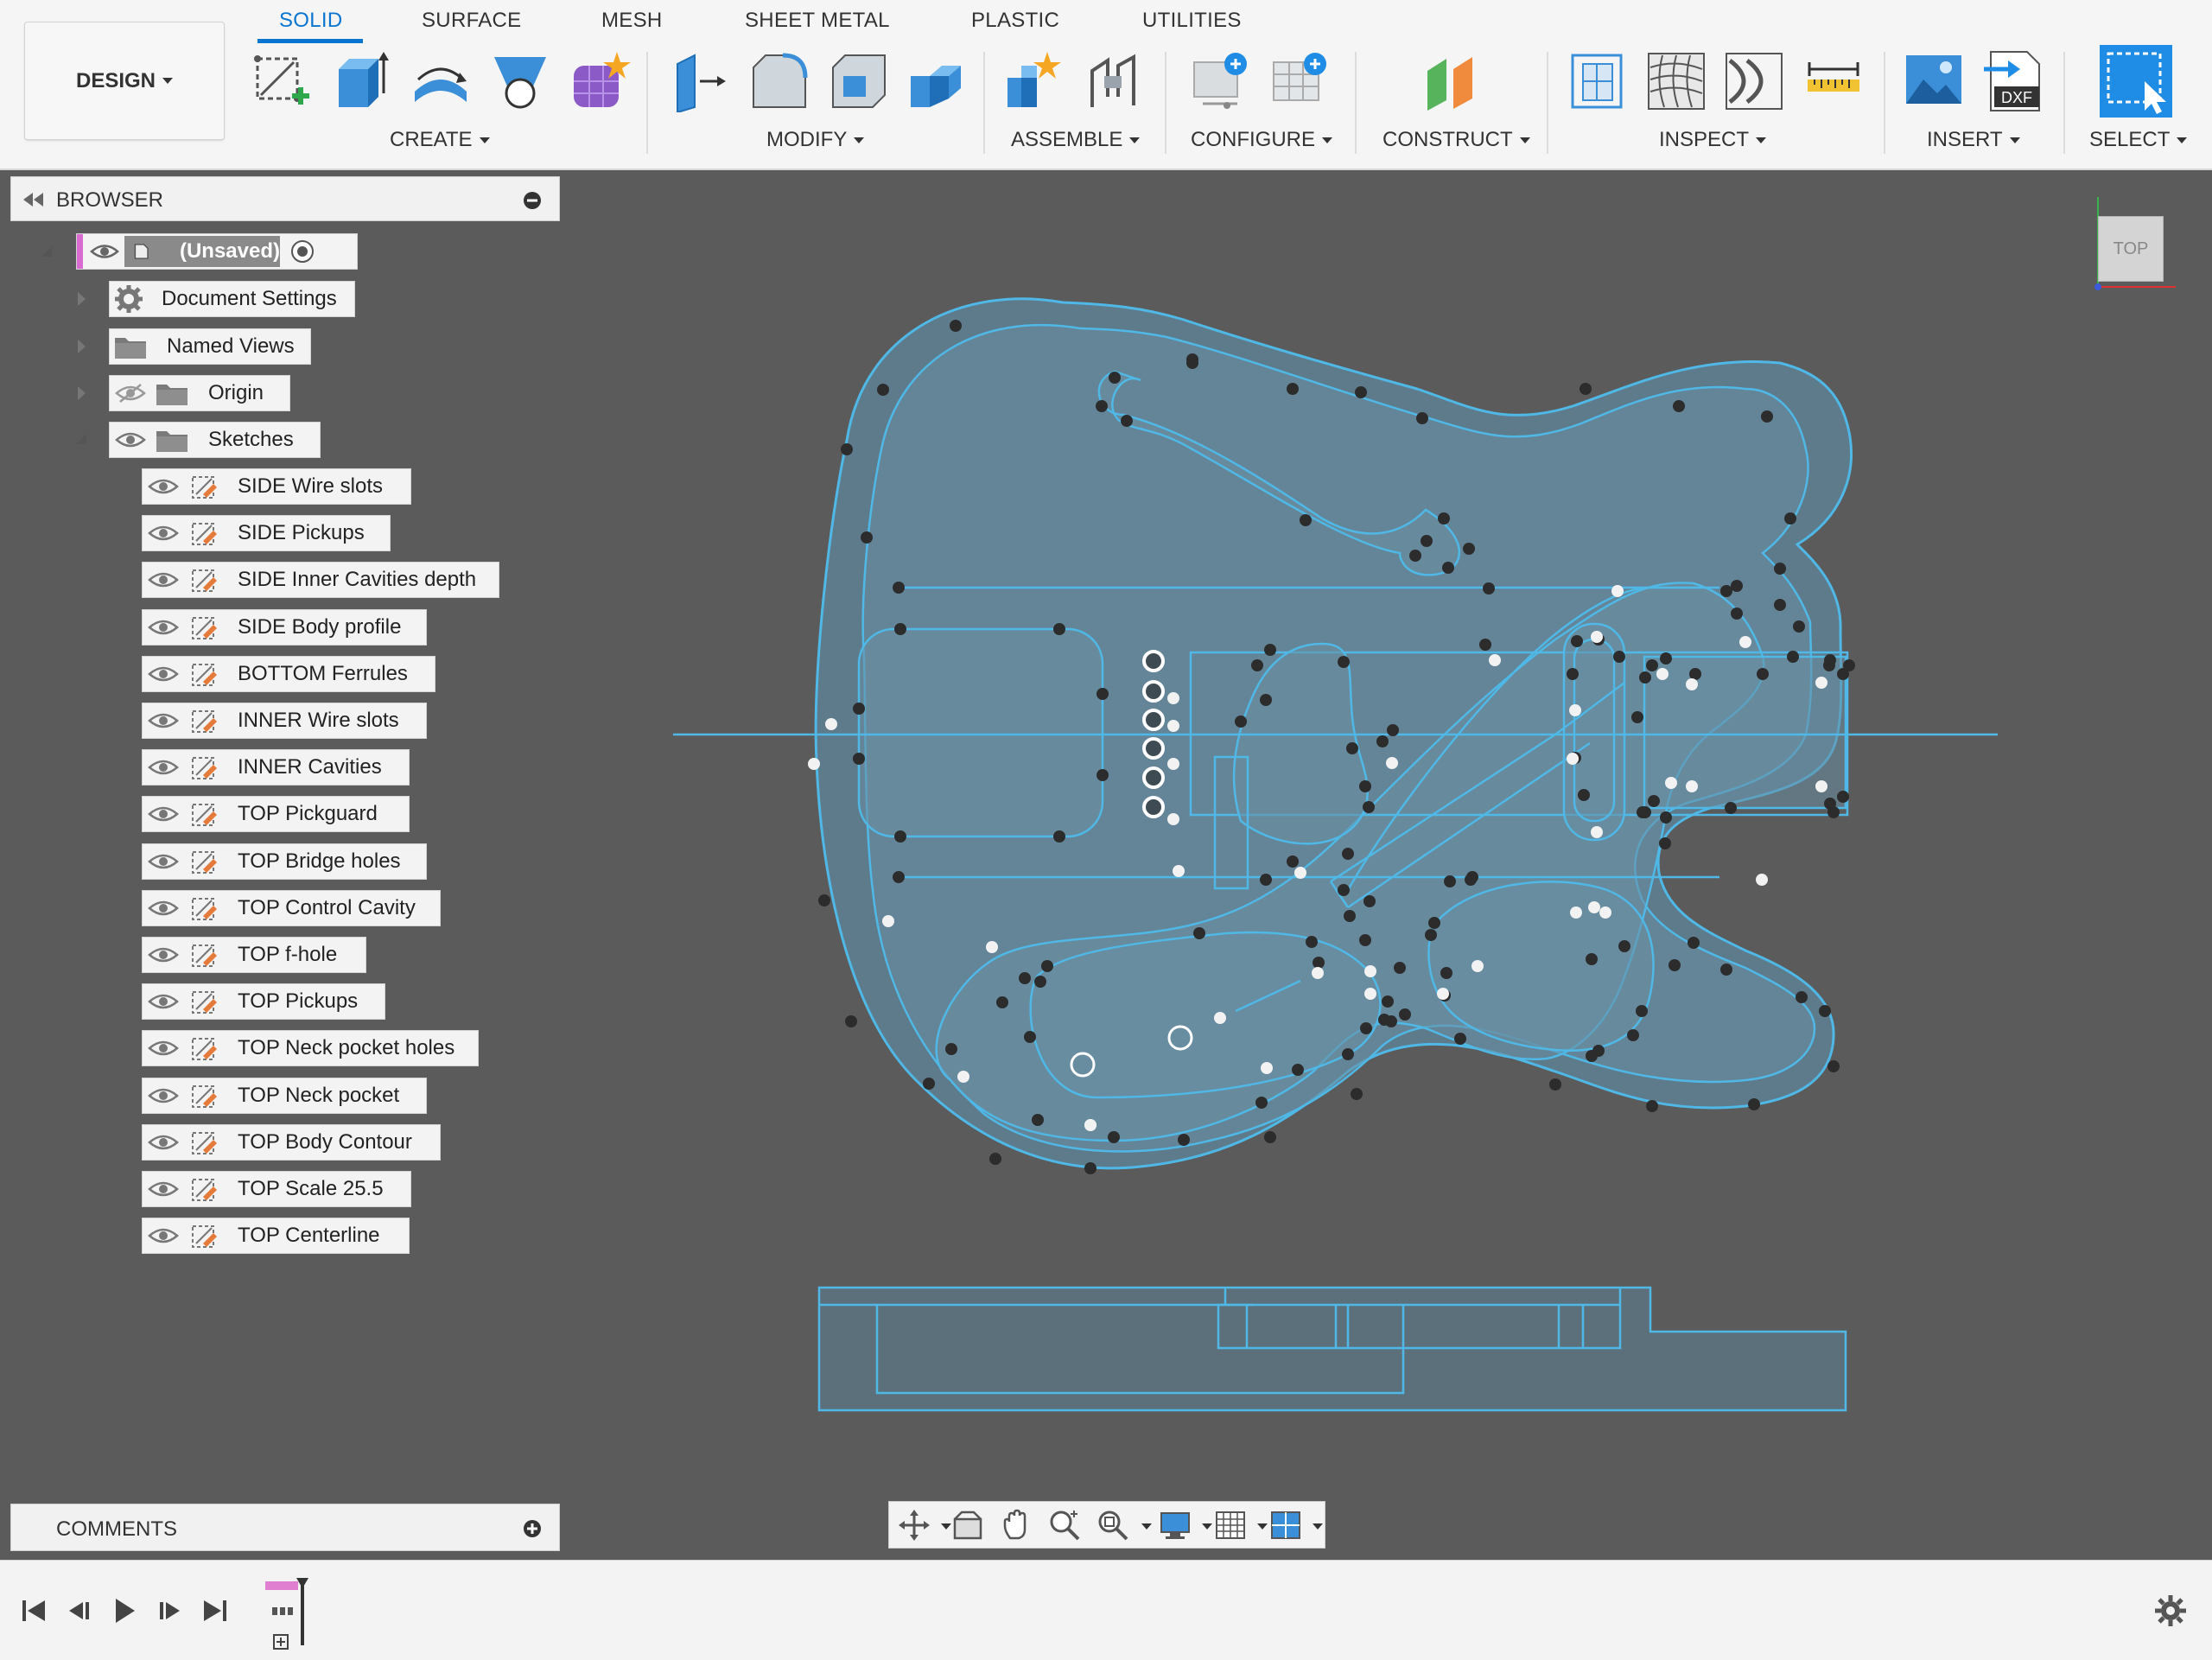 Image resolution: width=2212 pixels, height=1660 pixels. Describe the element at coordinates (254, 955) in the screenshot. I see `sketch-item: TOP f-hole` at that location.